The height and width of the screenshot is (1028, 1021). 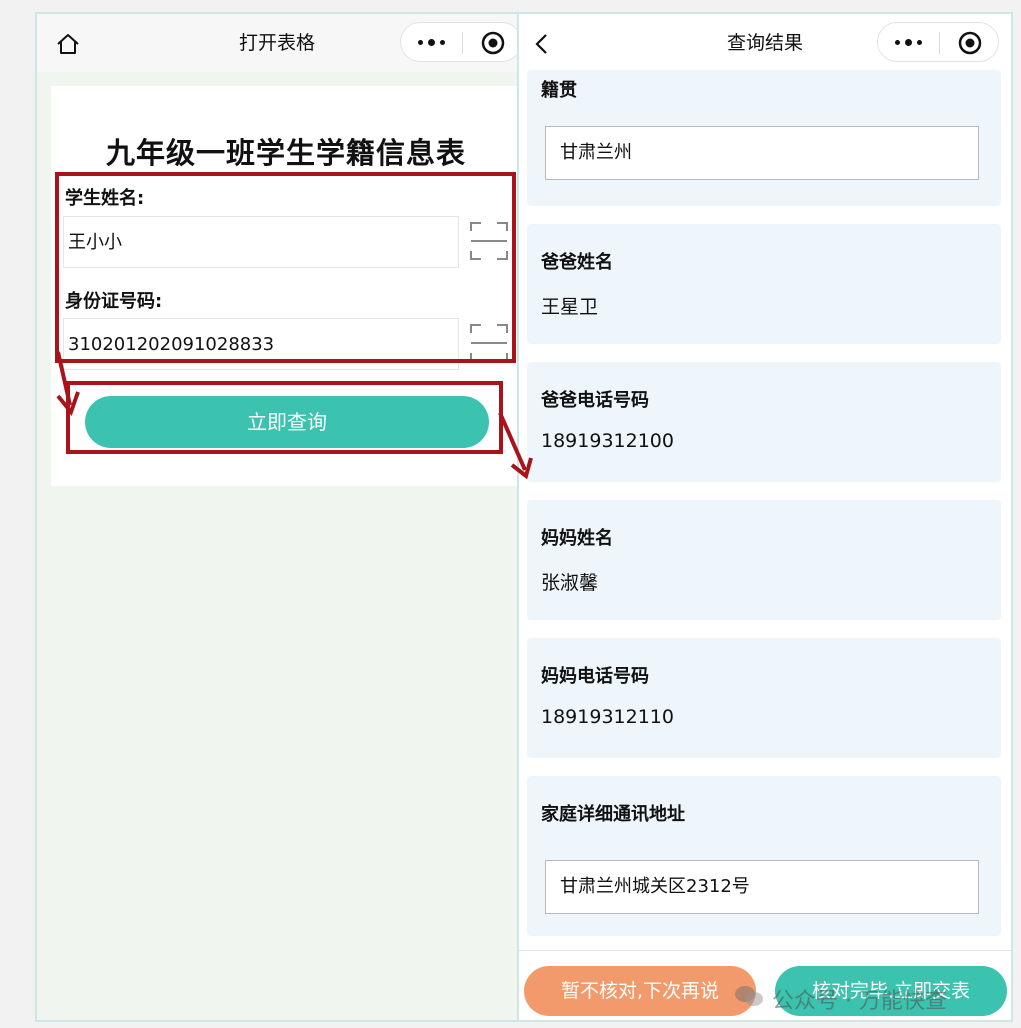 I want to click on section-label: 妈妈姓名, so click(x=577, y=538).